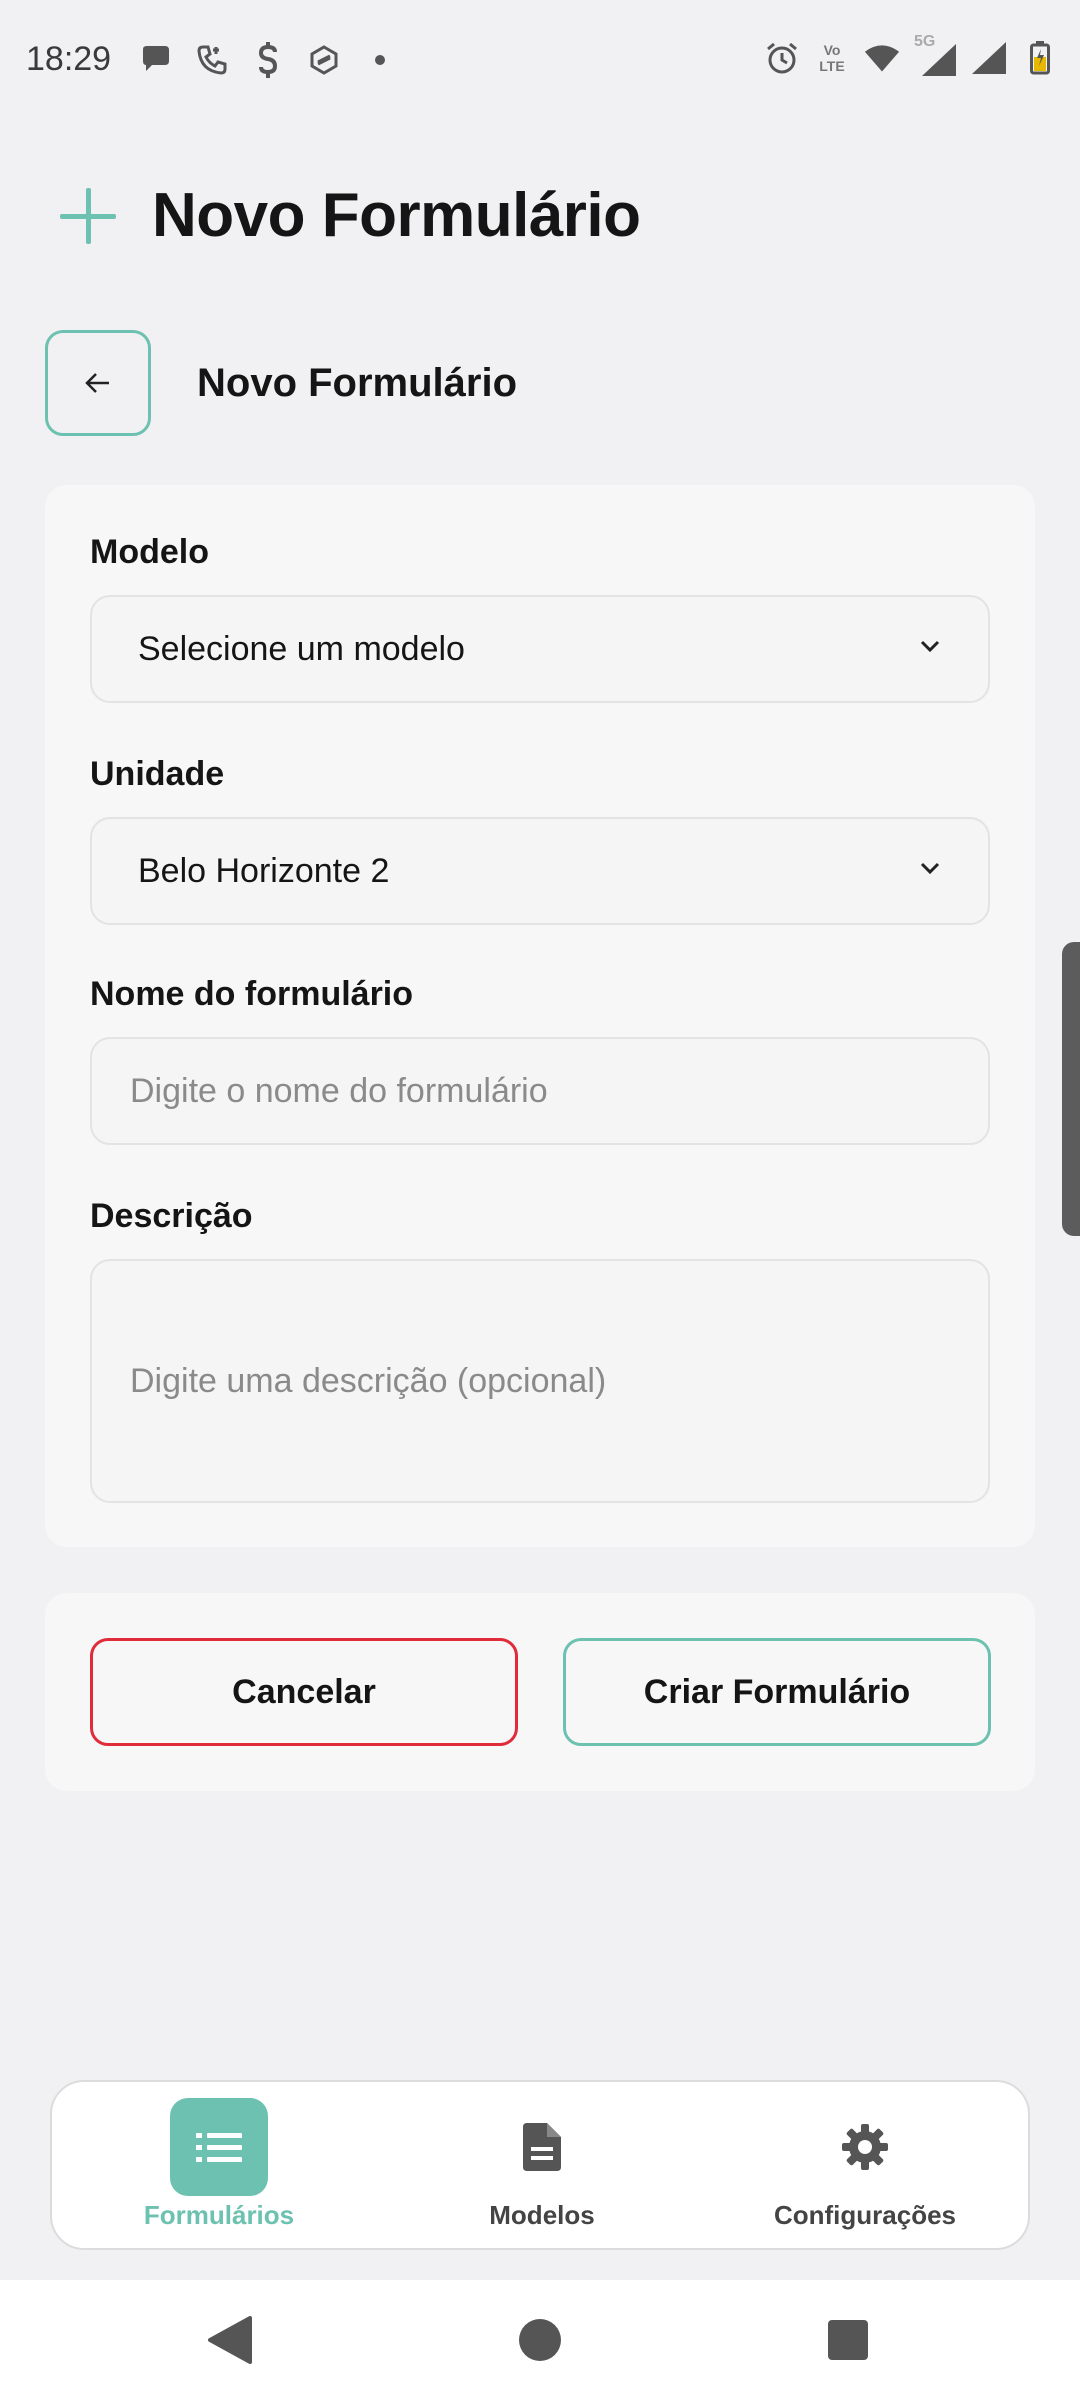 Image resolution: width=1080 pixels, height=2400 pixels. Describe the element at coordinates (380, 60) in the screenshot. I see `dot-icon` at that location.